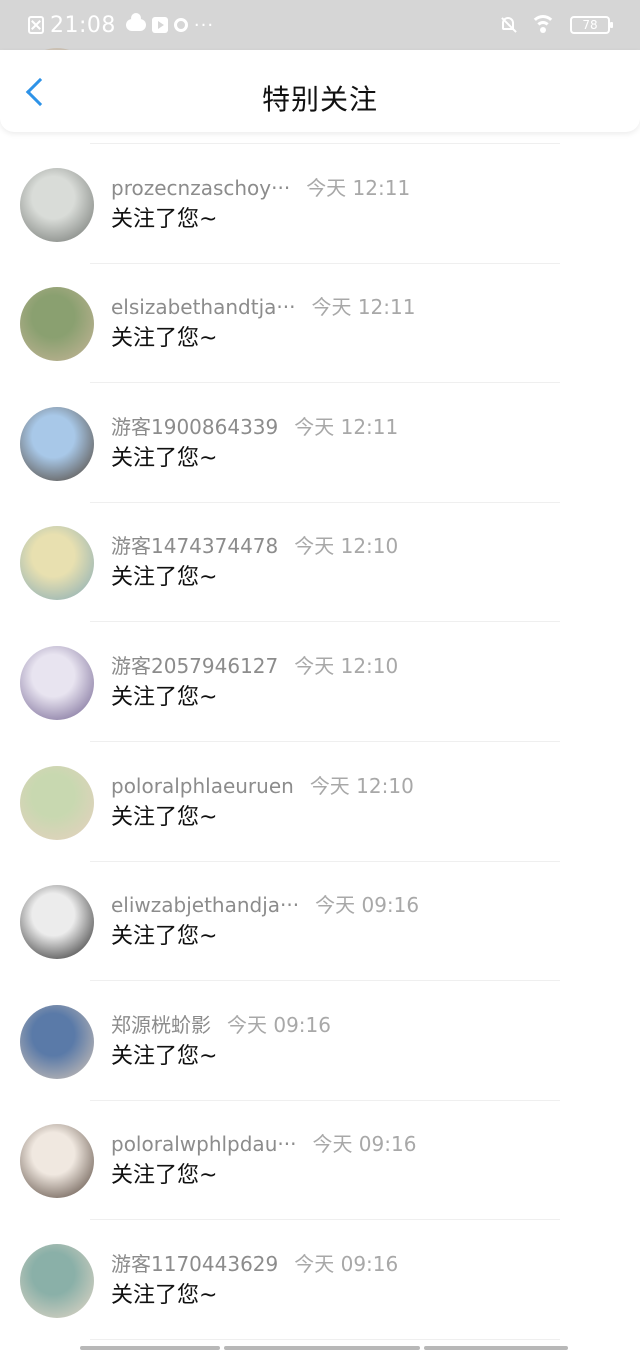 The width and height of the screenshot is (640, 1351). What do you see at coordinates (320, 1160) in the screenshot?
I see `list-item: poloralwphlpdau··· 今天 09:16 关注了您~` at bounding box center [320, 1160].